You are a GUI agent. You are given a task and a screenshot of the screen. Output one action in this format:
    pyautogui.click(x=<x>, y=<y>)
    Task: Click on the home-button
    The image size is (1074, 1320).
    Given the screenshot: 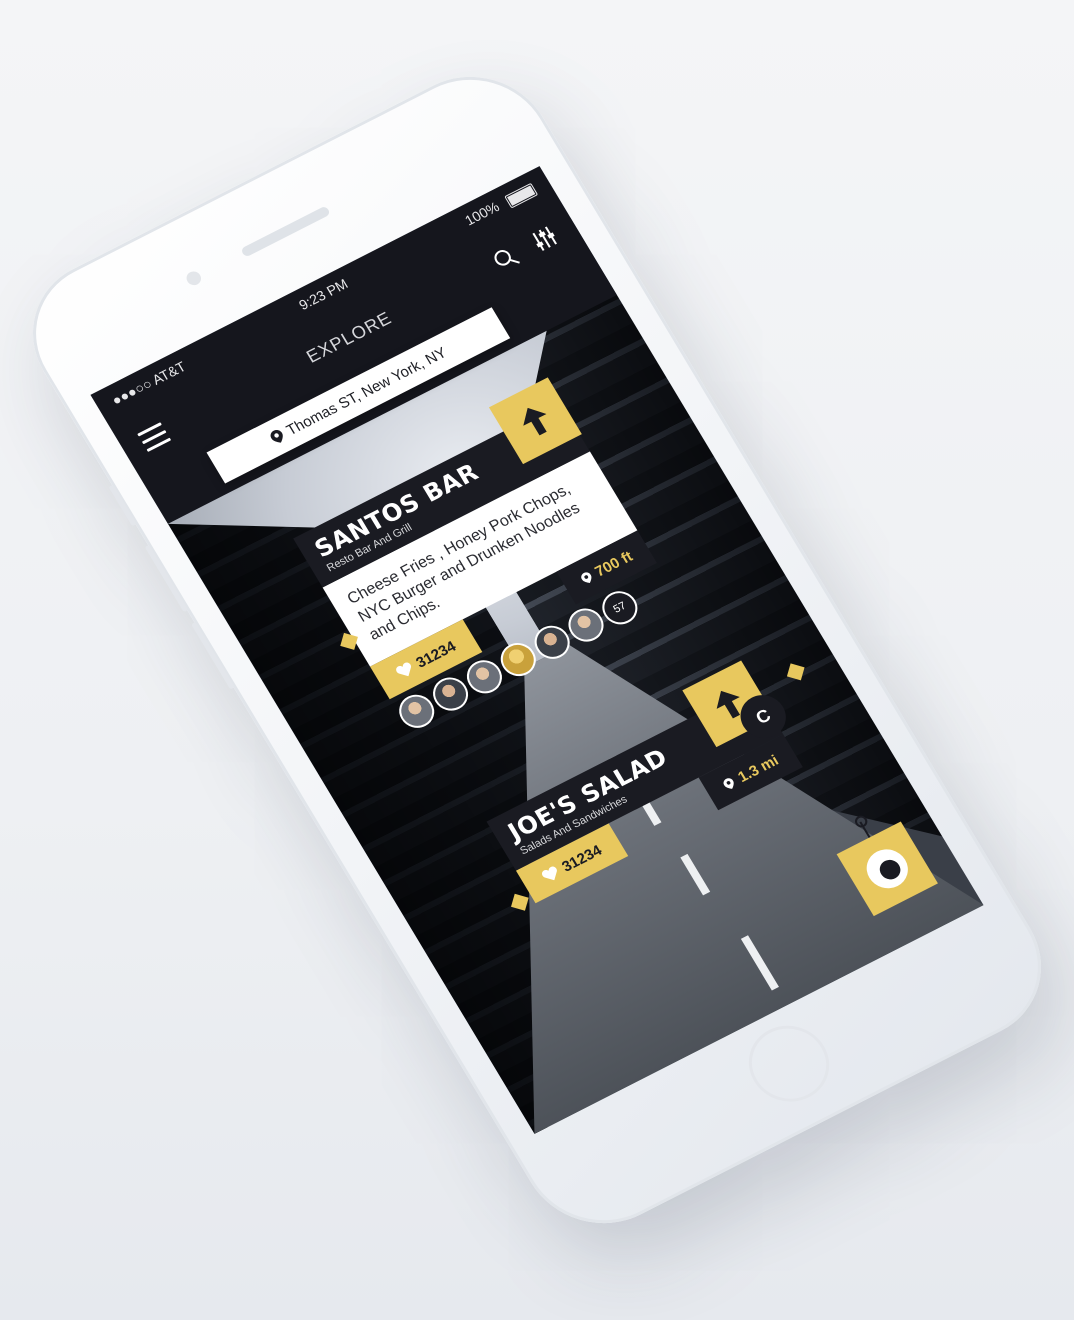 What is the action you would take?
    pyautogui.click(x=789, y=1063)
    